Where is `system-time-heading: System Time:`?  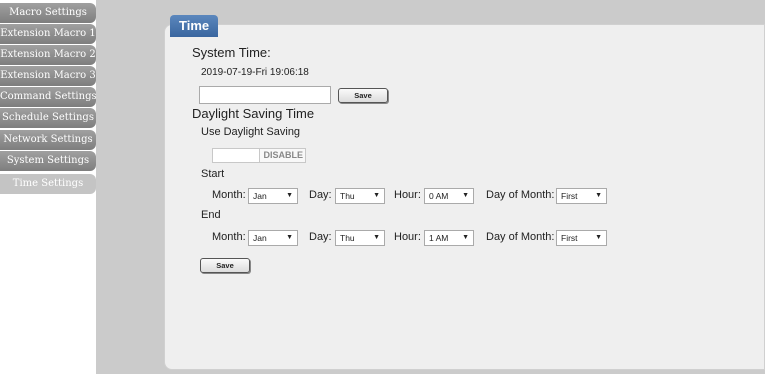 system-time-heading: System Time: is located at coordinates (231, 52).